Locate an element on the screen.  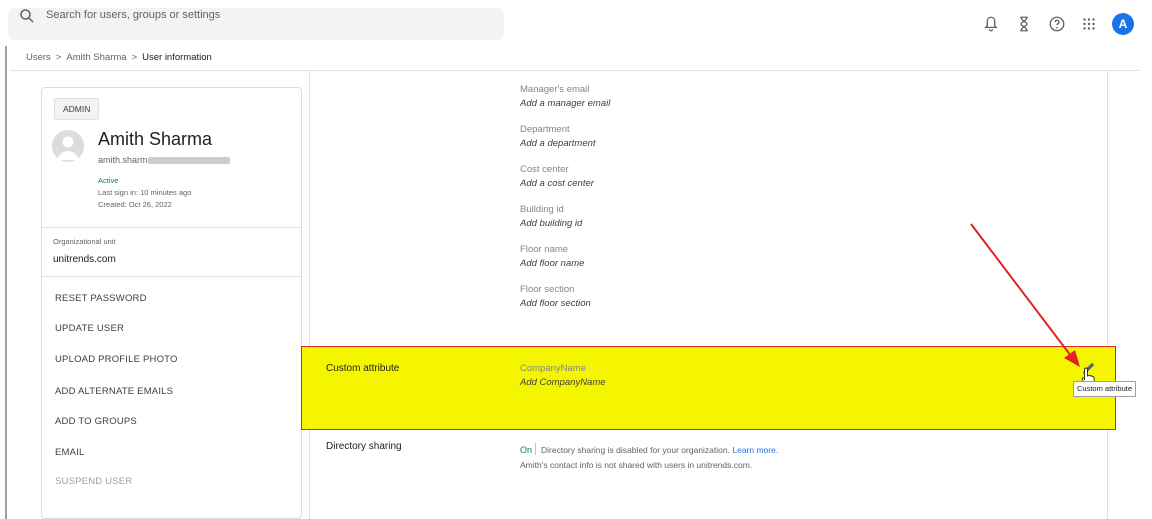
floor-section-value: Add floor section is located at coordinates (555, 303).